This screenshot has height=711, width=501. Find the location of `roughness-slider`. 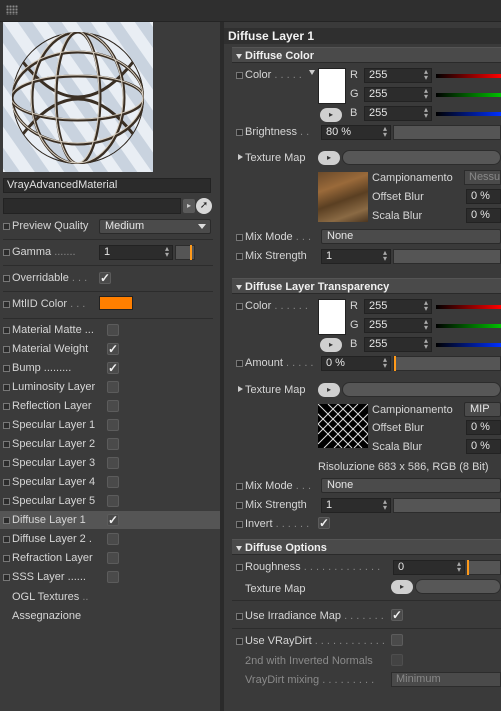

roughness-slider is located at coordinates (484, 567).